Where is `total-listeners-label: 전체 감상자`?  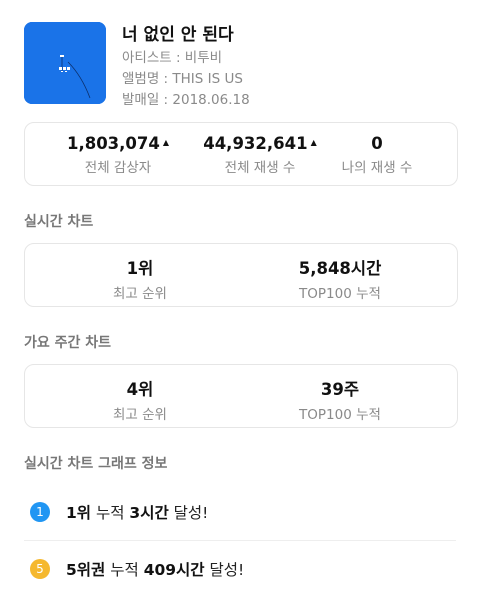
total-listeners-label: 전체 감상자 is located at coordinates (118, 168).